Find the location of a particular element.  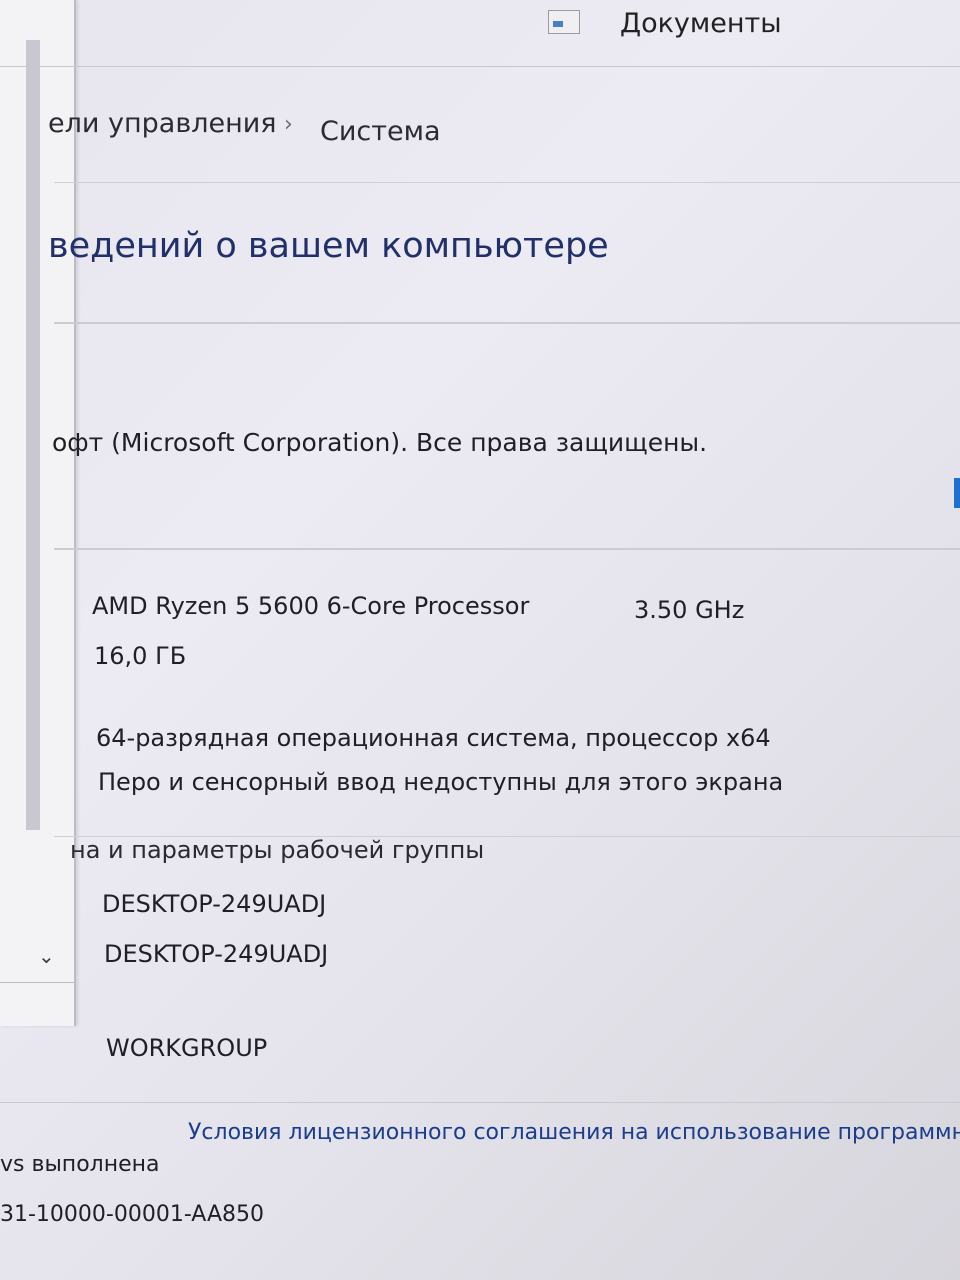

workgroup-value: WORKGROUP is located at coordinates (187, 1048).